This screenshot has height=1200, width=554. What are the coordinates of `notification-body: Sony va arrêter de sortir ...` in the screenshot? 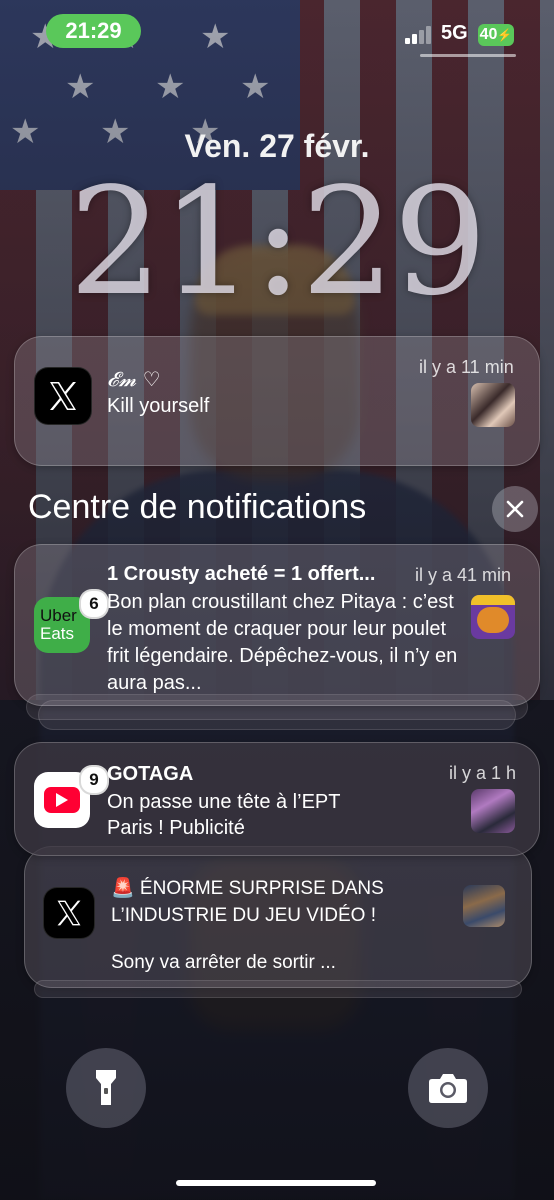 It's located at (223, 962).